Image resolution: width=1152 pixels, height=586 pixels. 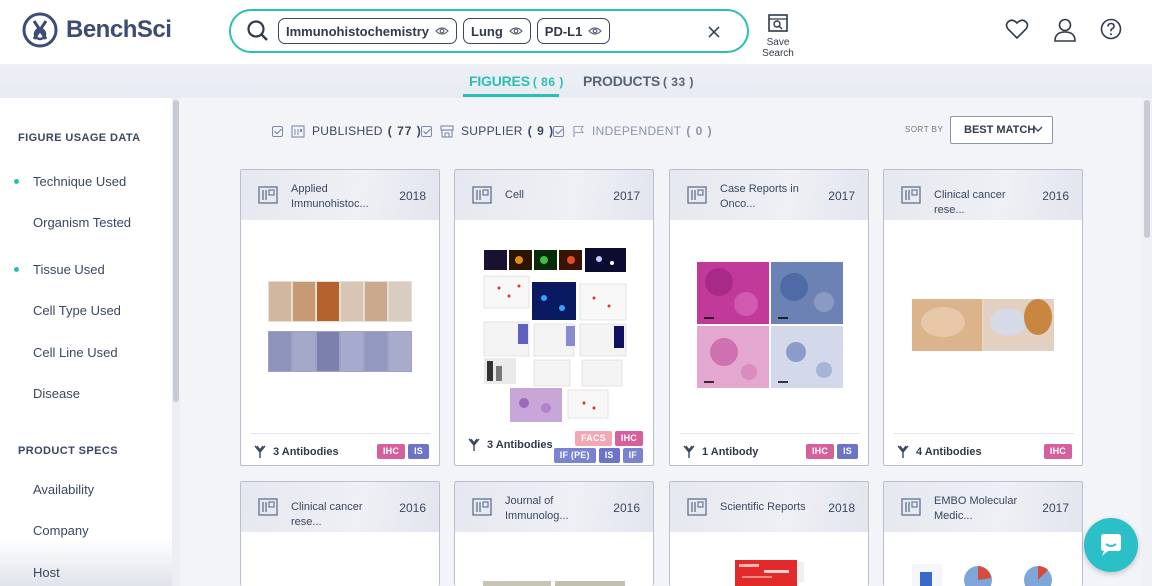 I want to click on technique-tags: IHC, so click(x=1056, y=451).